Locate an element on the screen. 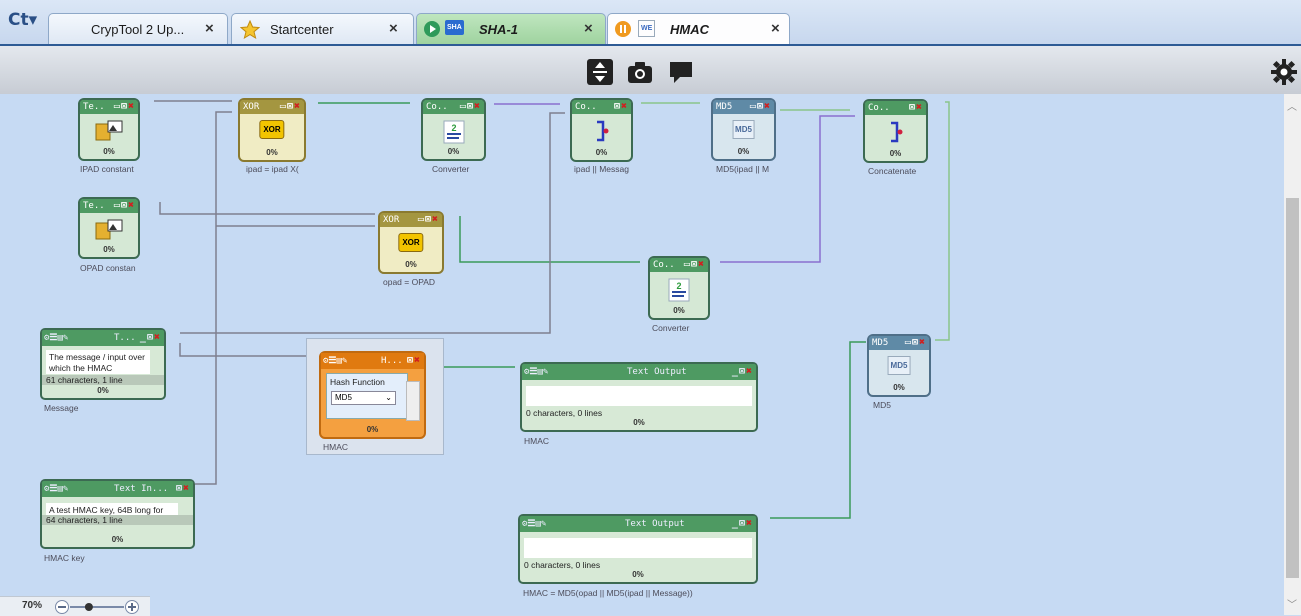 This screenshot has height=616, width=1301. settings-scrollbar is located at coordinates (413, 401).